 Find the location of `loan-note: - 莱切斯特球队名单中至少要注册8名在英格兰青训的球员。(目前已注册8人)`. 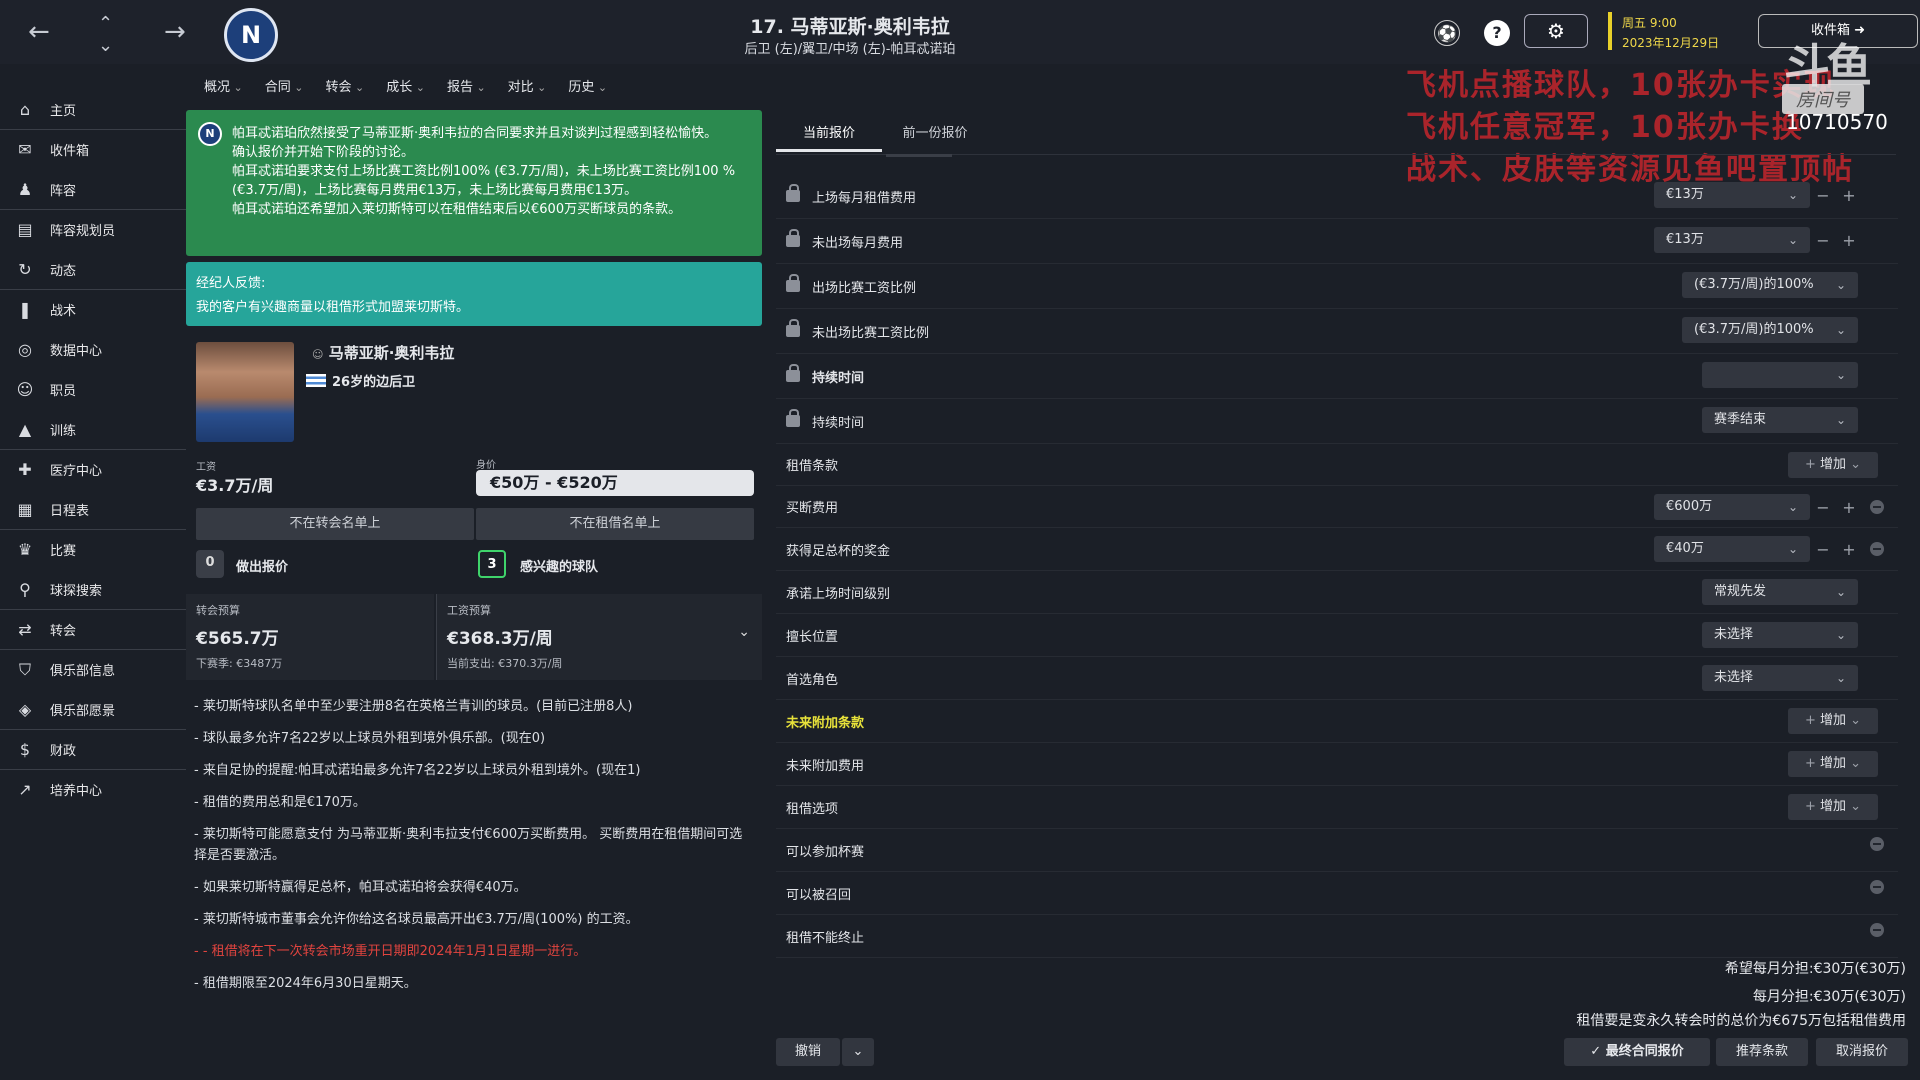

loan-note: - 莱切斯特球队名单中至少要注册8名在英格兰青训的球员。(目前已注册8人) is located at coordinates (413, 706).